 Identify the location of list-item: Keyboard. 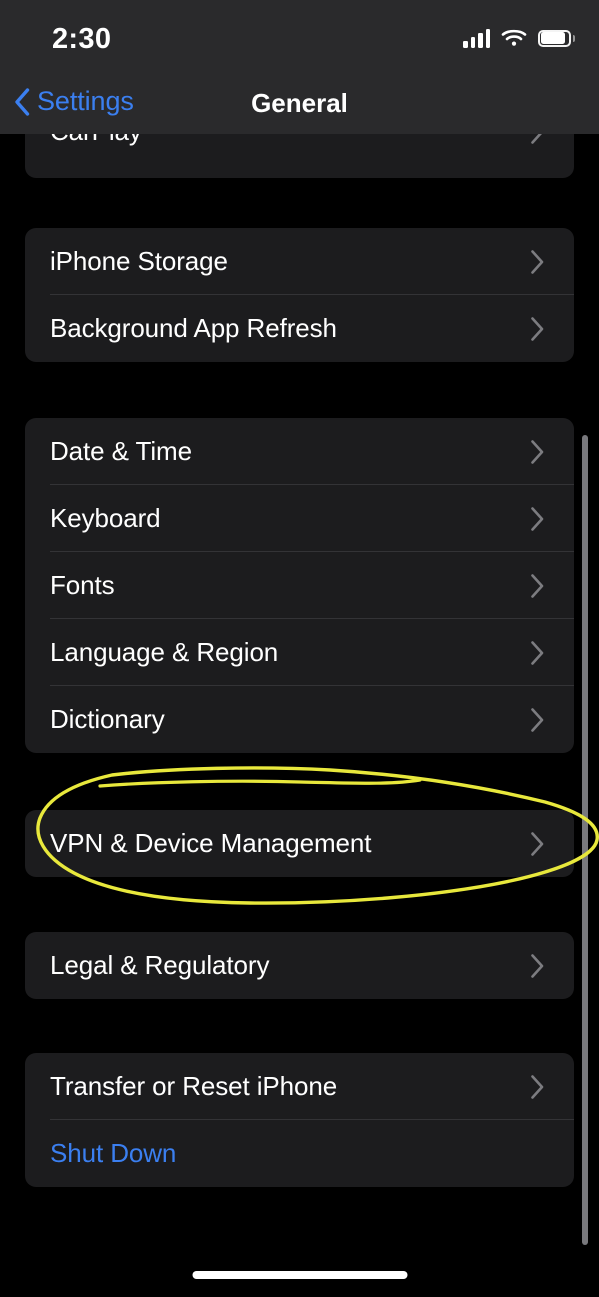
(299, 518).